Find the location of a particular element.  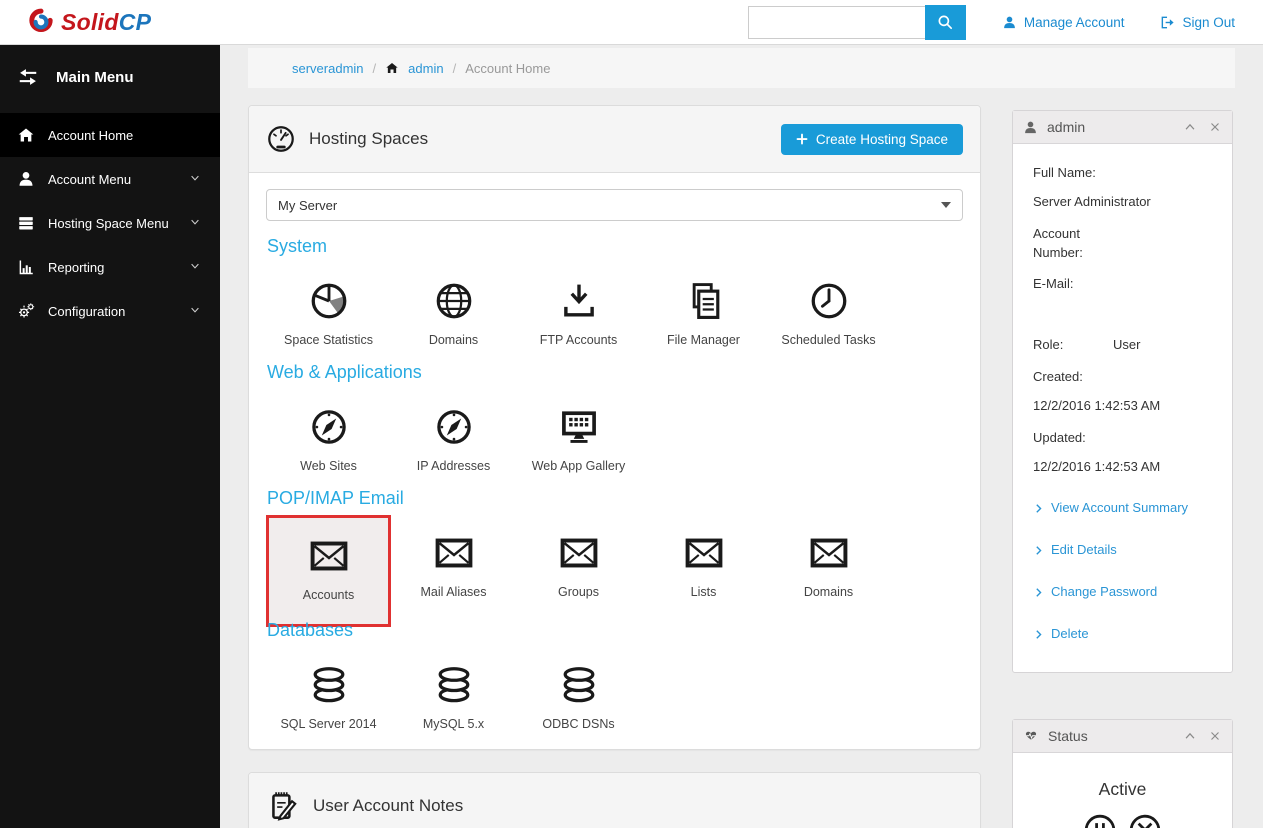

admin-link-label: Edit Details is located at coordinates (1084, 550).